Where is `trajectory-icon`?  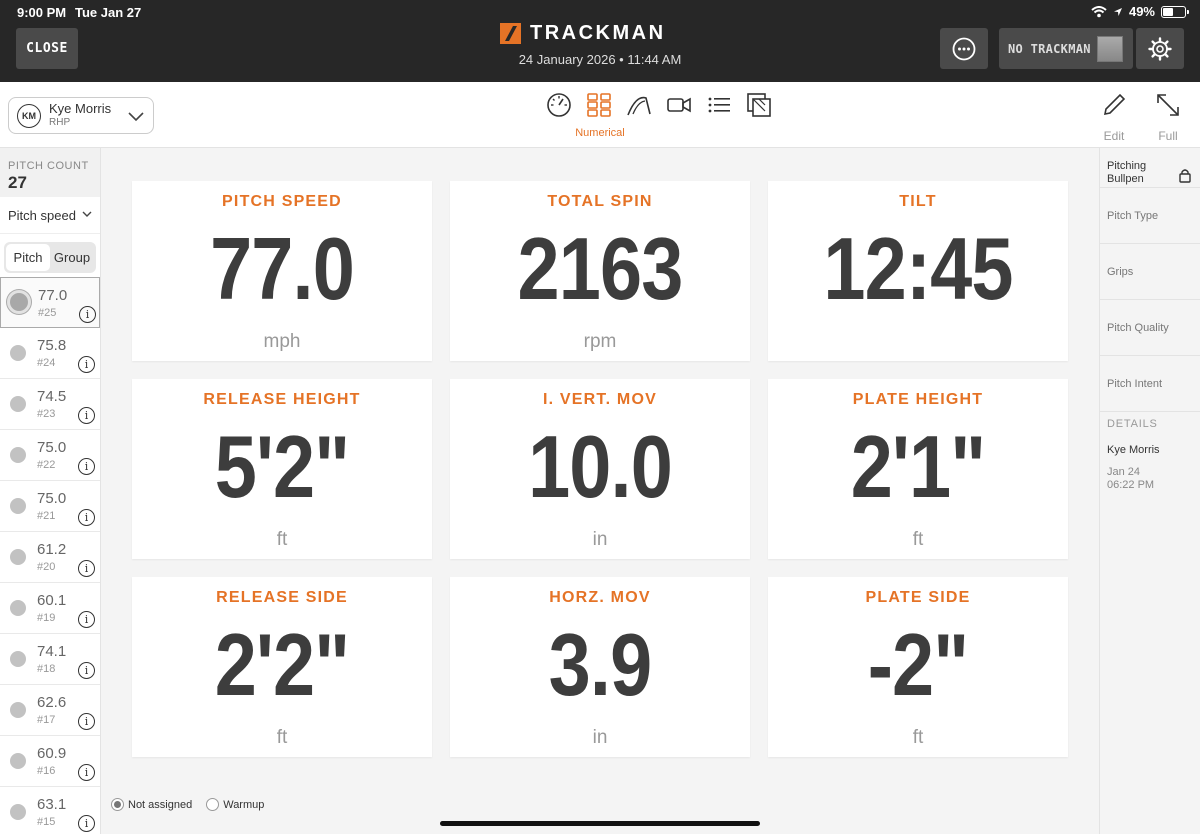
trajectory-icon is located at coordinates (639, 106).